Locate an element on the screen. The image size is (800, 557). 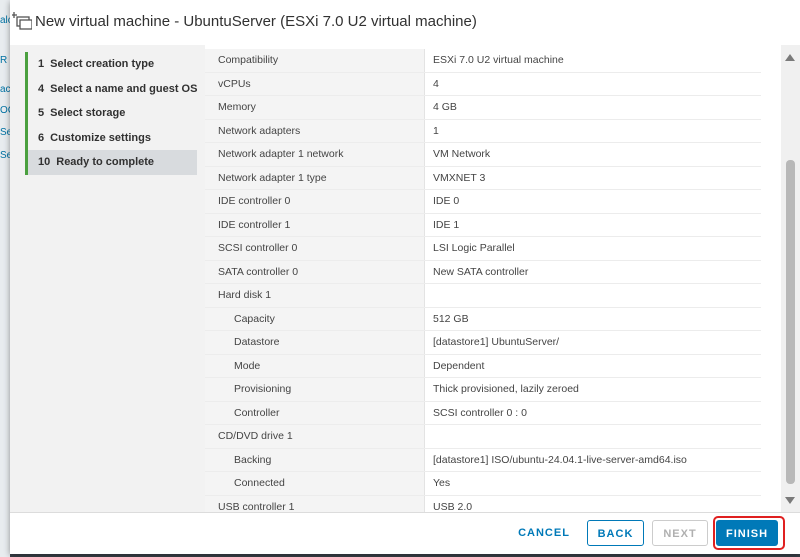
summary-row-label: Capacity is located at coordinates (315, 319).